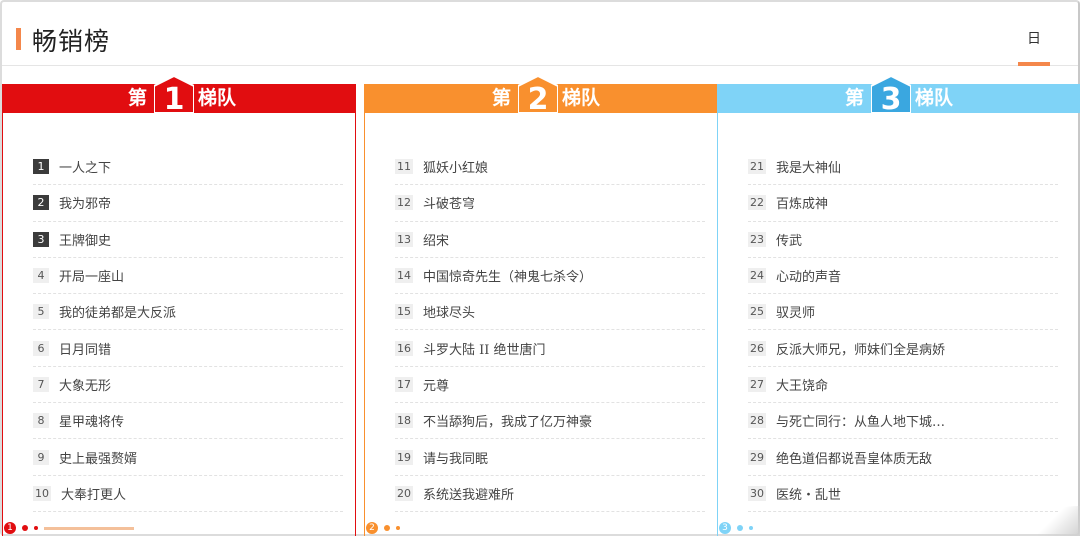 This screenshot has height=536, width=1080. I want to click on list-item: 4 开局一座山, so click(188, 276).